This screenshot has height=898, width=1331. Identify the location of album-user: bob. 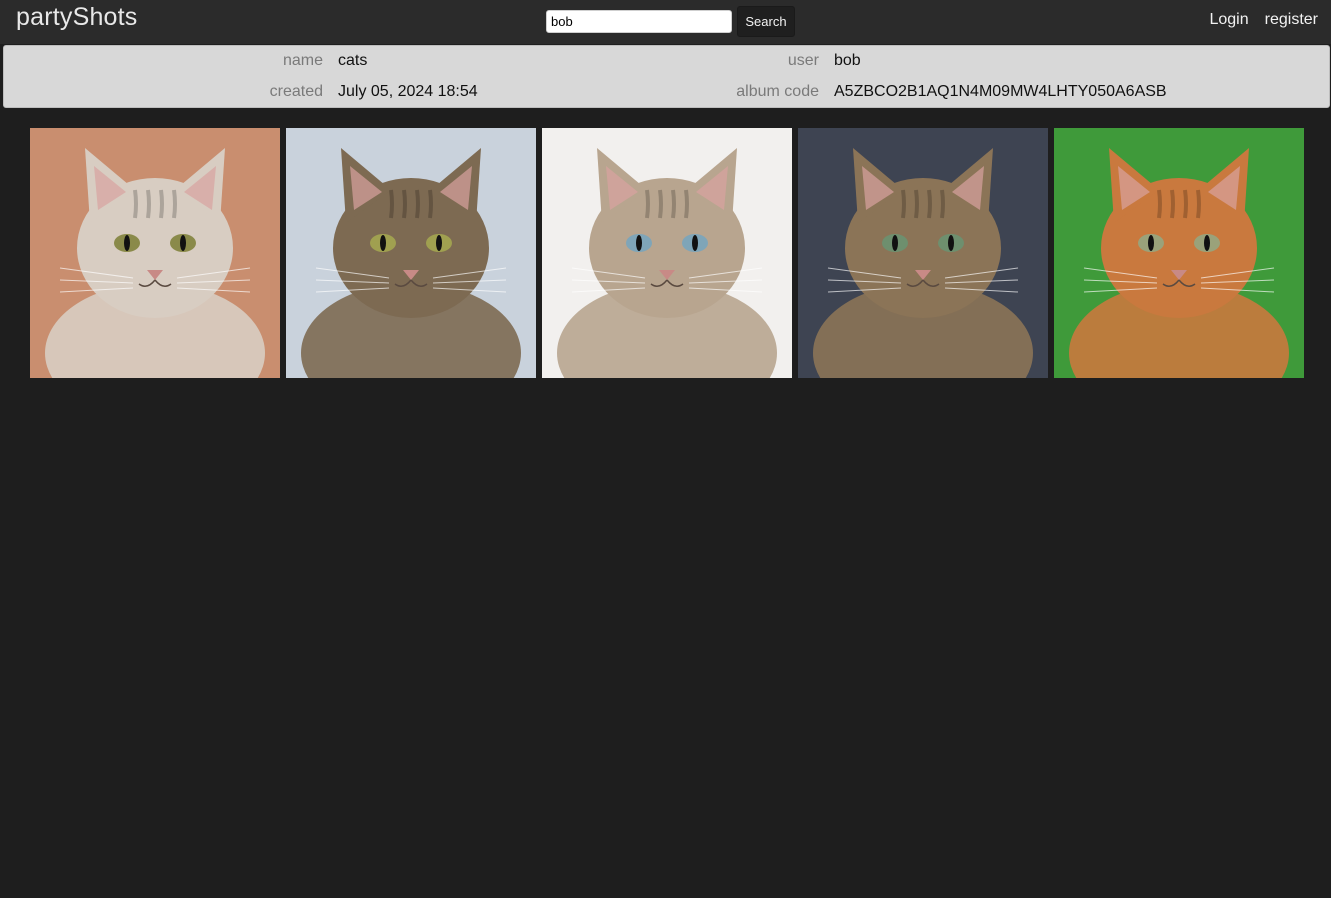
(847, 60).